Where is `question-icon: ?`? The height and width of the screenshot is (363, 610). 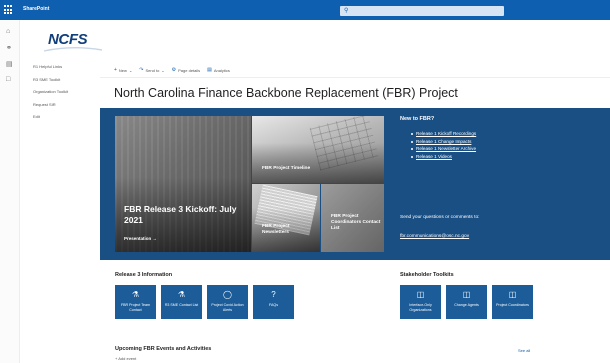 question-icon: ? is located at coordinates (273, 294).